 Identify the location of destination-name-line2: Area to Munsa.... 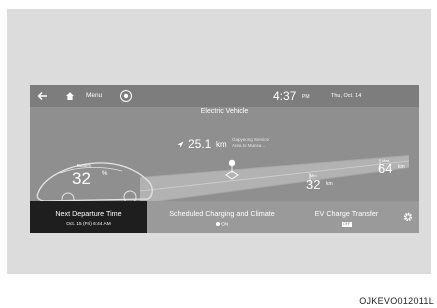
(249, 145).